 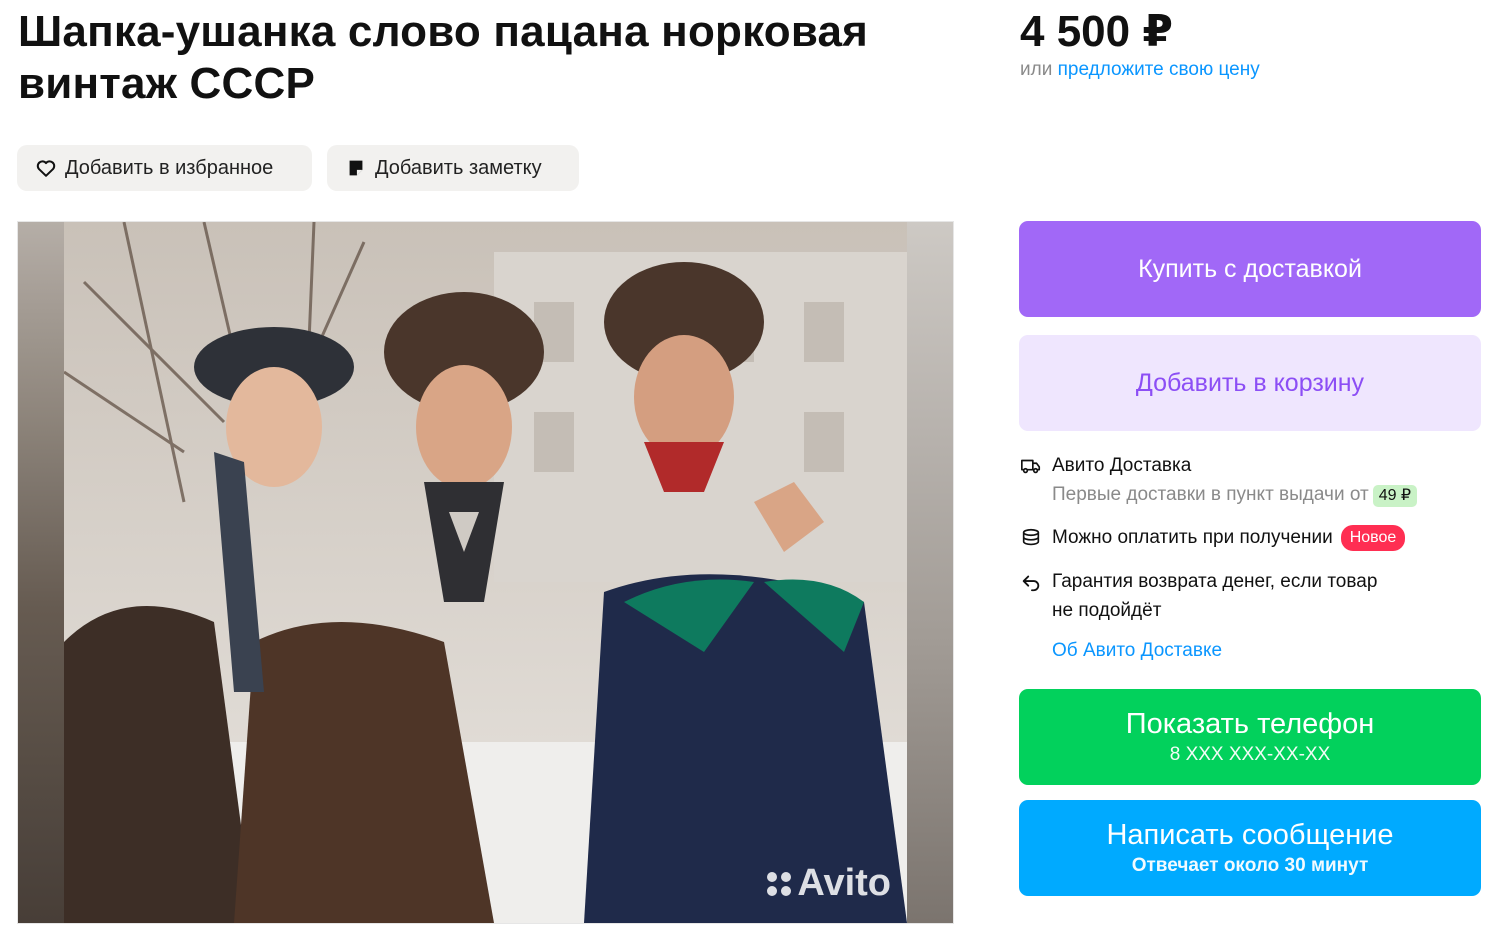 I want to click on offer-prefix: или, so click(x=1036, y=69).